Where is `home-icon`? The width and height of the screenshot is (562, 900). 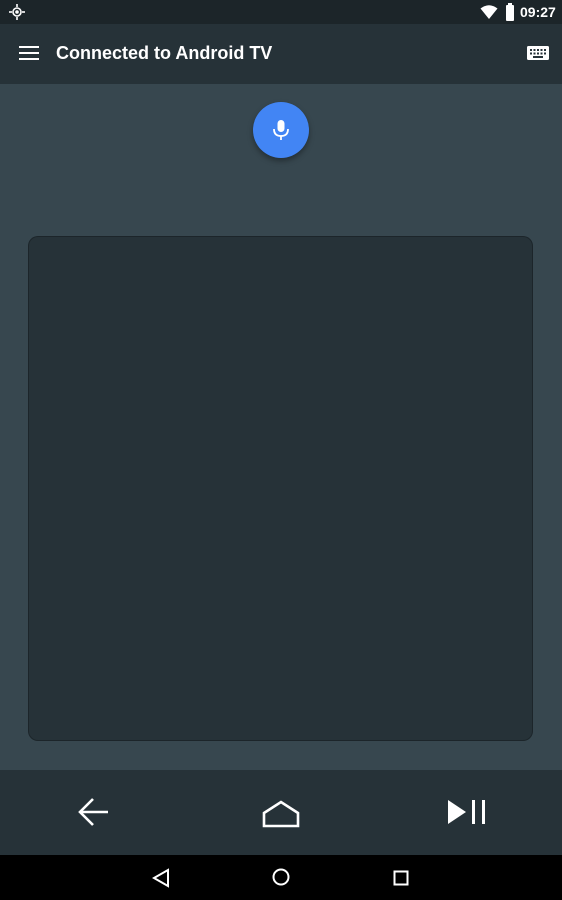 home-icon is located at coordinates (281, 816).